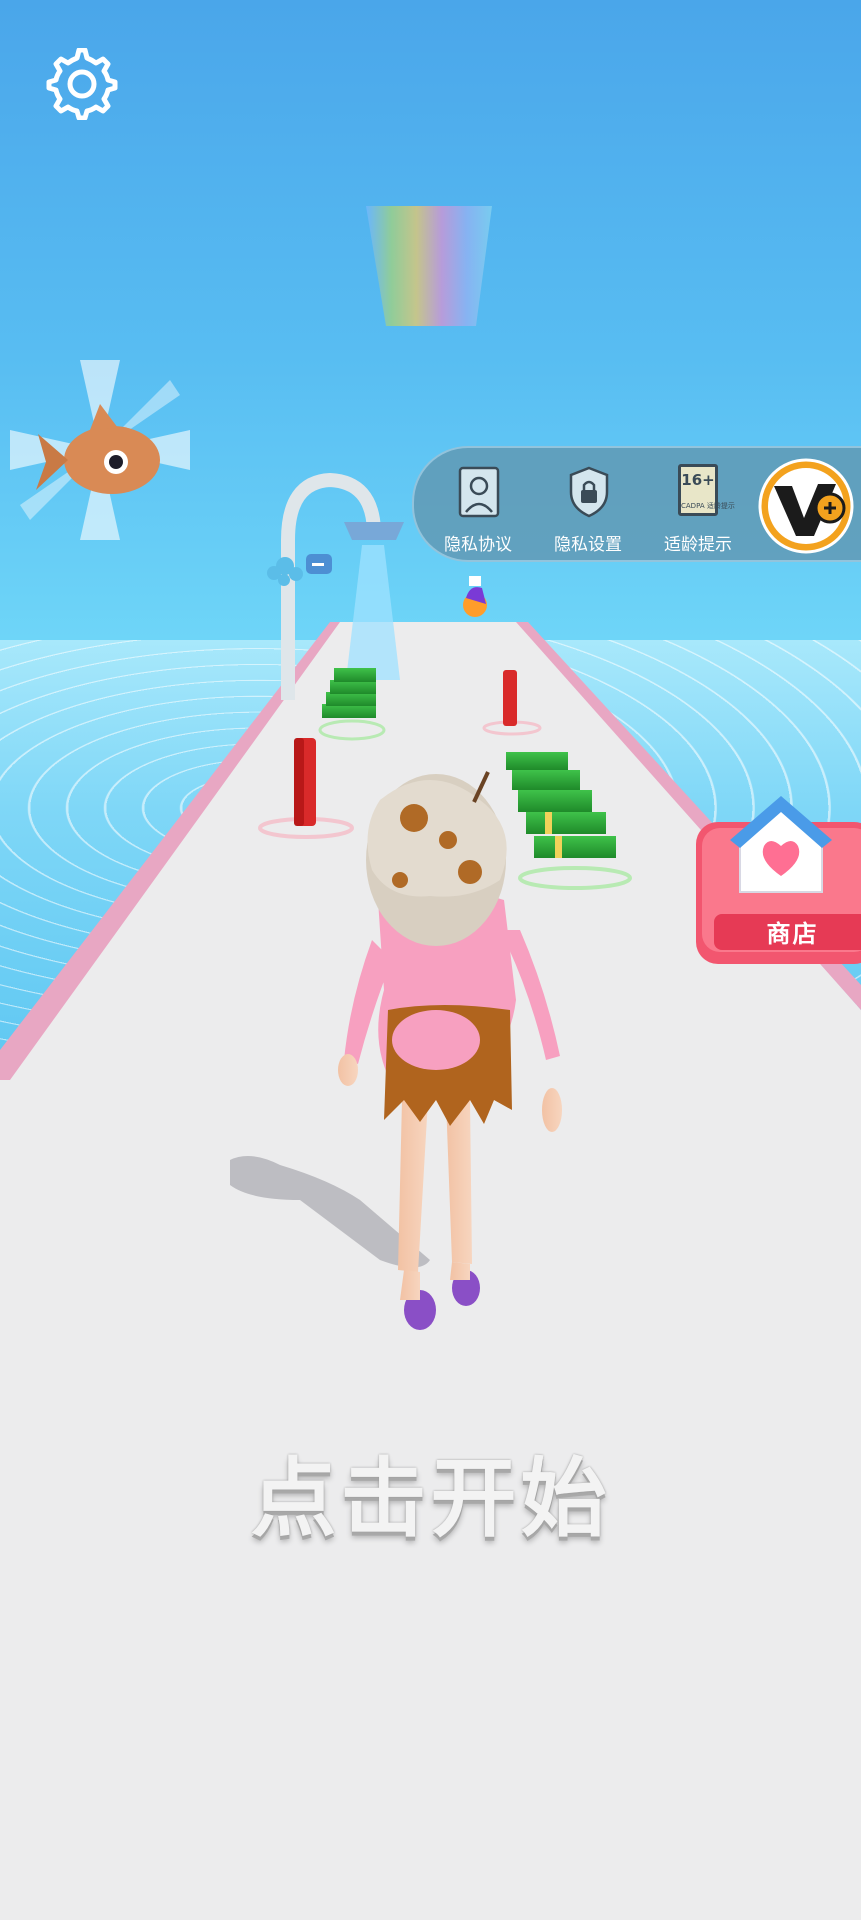 The image size is (861, 1920). What do you see at coordinates (100, 450) in the screenshot?
I see `goldfish-icon` at bounding box center [100, 450].